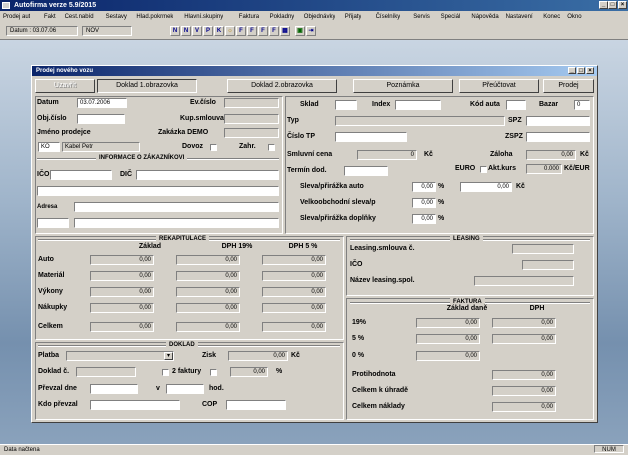 The width and height of the screenshot is (628, 455). Describe the element at coordinates (524, 407) in the screenshot. I see `celkem-naklady-field: 0,00` at that location.